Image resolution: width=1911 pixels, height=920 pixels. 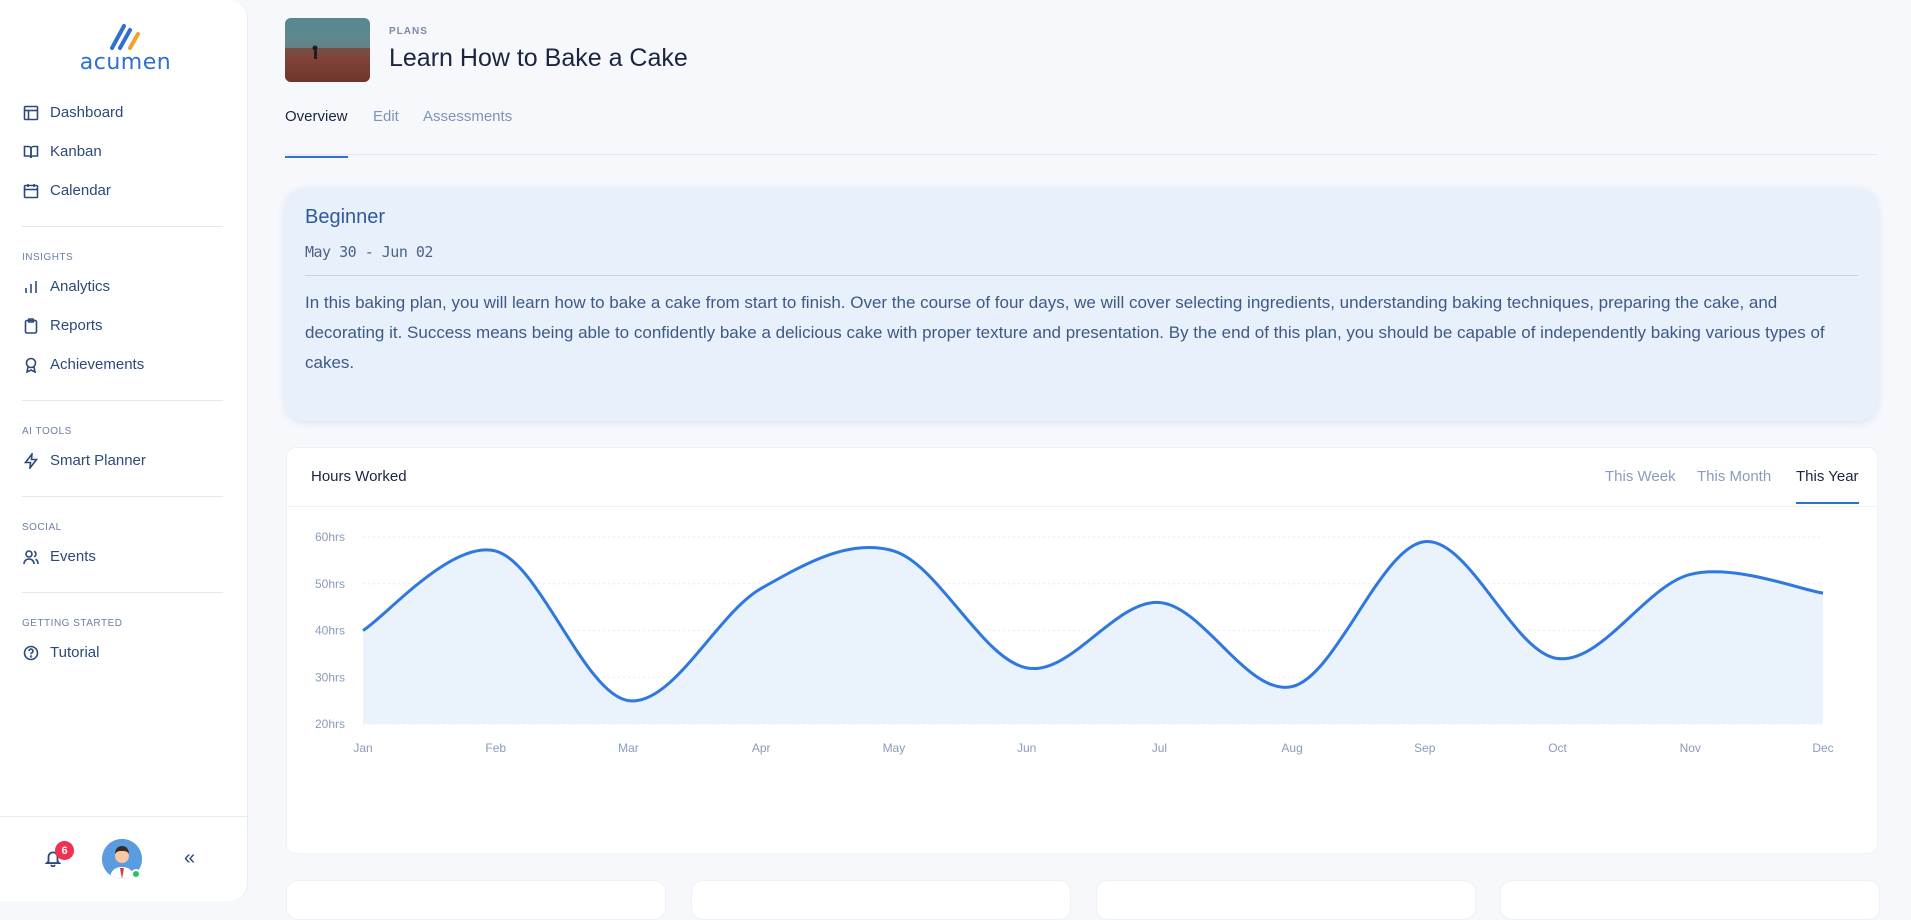 What do you see at coordinates (74, 652) in the screenshot?
I see `sidebar-item-label: Tutorial` at bounding box center [74, 652].